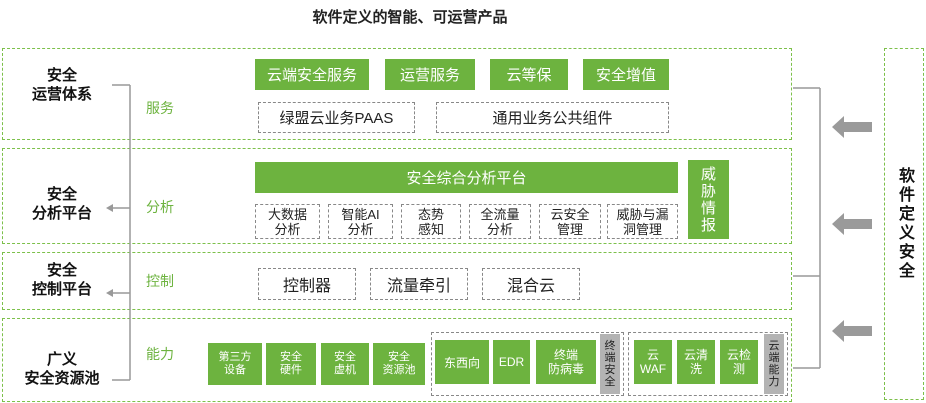 The width and height of the screenshot is (926, 403). What do you see at coordinates (312, 74) in the screenshot?
I see `cloud-security-service-box: 云端安全服务` at bounding box center [312, 74].